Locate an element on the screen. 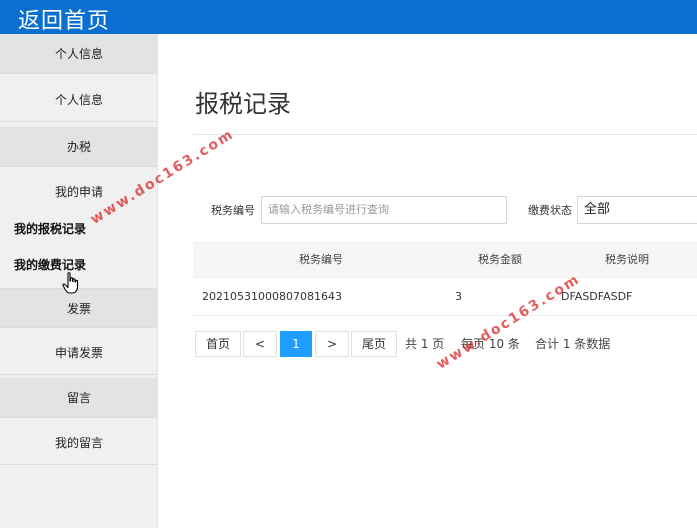  sidebar-item-my-applications: 我的申请 is located at coordinates (79, 192).